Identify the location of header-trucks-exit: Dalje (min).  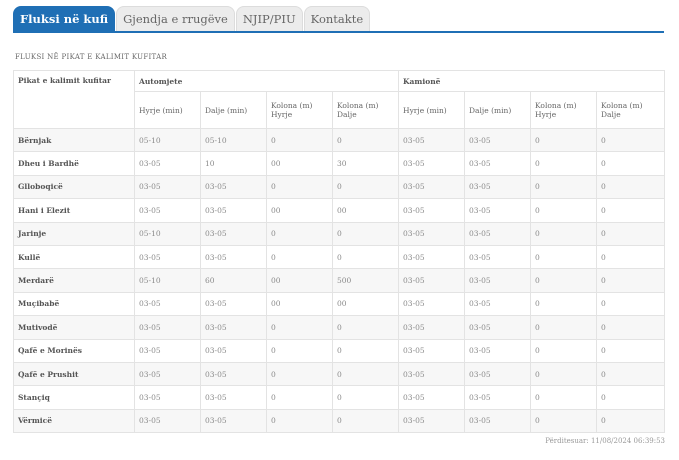
(498, 110).